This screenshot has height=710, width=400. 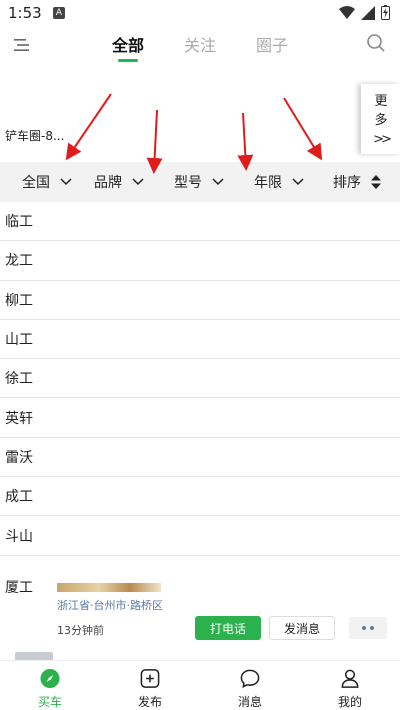 I want to click on circle-strip: 铲车圈-8... 更 多 >>, so click(x=200, y=120).